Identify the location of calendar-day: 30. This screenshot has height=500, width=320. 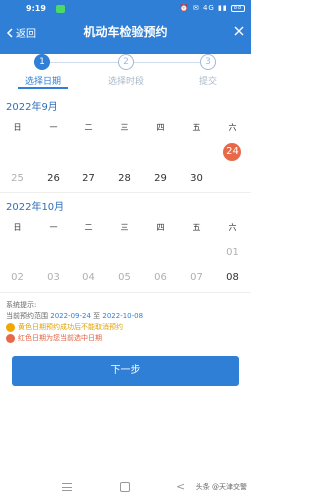
(196, 178).